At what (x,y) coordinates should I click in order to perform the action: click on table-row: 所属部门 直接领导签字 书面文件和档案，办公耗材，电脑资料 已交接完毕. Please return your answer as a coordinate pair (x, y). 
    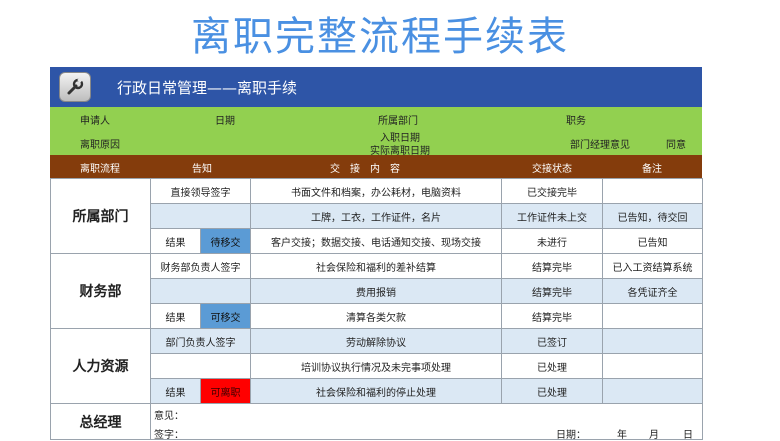
    Looking at the image, I should click on (376, 216).